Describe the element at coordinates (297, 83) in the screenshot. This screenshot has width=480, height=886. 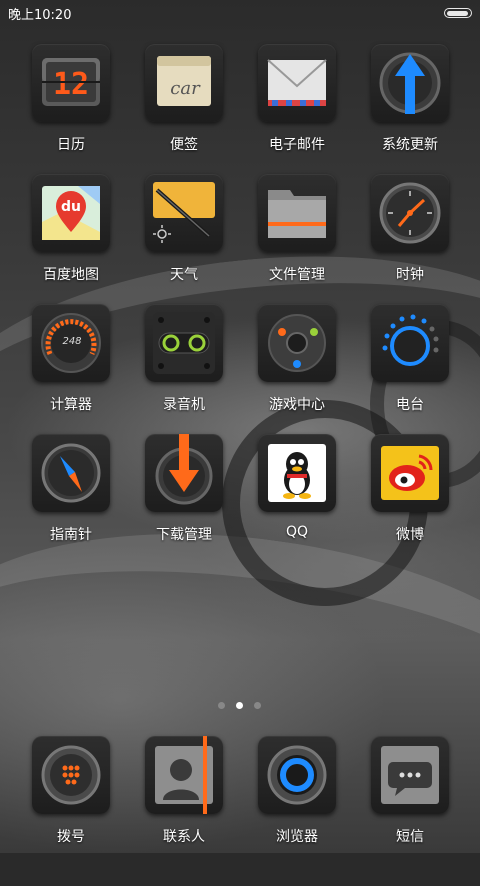
I see `mail-icon` at that location.